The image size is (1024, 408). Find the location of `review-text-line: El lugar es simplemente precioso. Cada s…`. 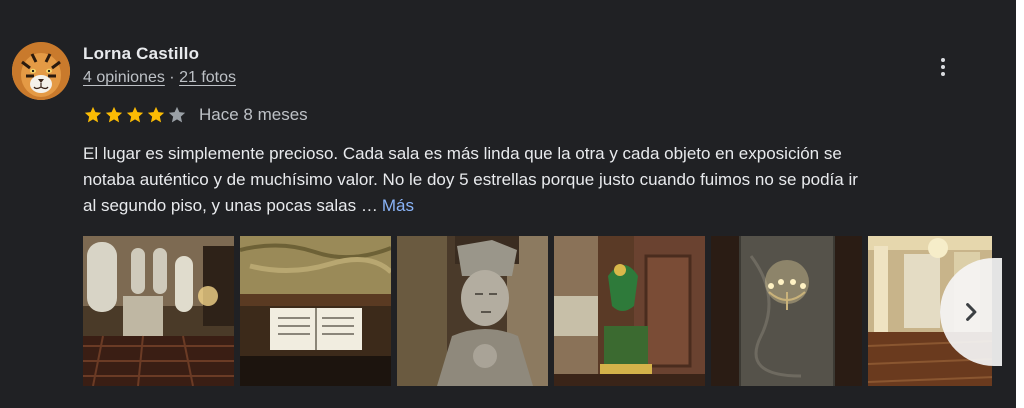

review-text-line: El lugar es simplemente precioso. Cada s… is located at coordinates (462, 153).